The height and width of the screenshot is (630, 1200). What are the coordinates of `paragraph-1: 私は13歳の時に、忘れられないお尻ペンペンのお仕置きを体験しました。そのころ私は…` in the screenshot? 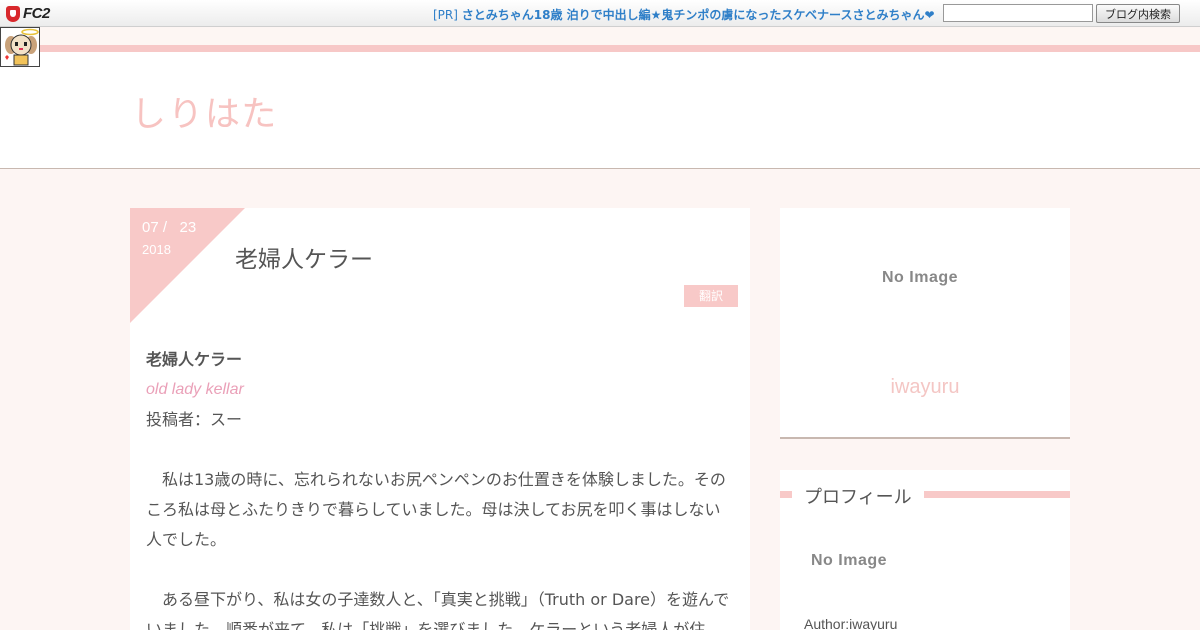 It's located at (436, 509).